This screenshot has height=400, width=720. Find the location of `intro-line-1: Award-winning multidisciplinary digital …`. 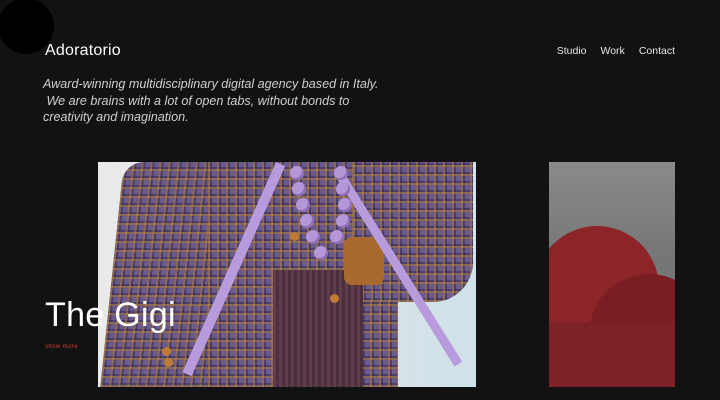

intro-line-1: Award-winning multidisciplinary digital … is located at coordinates (211, 84).